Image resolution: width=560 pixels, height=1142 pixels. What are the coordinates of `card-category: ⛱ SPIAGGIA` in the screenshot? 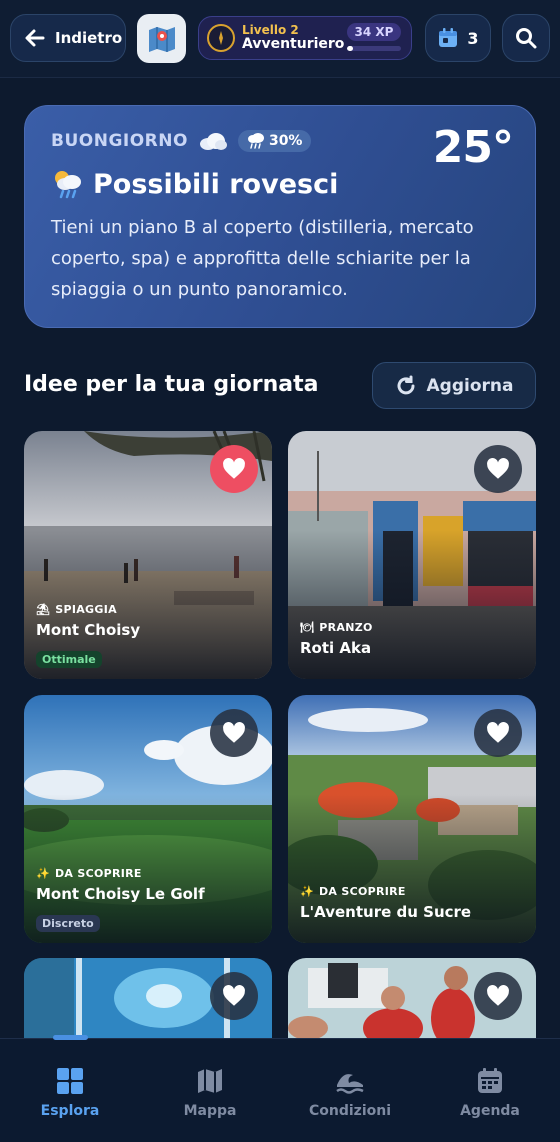 It's located at (76, 609).